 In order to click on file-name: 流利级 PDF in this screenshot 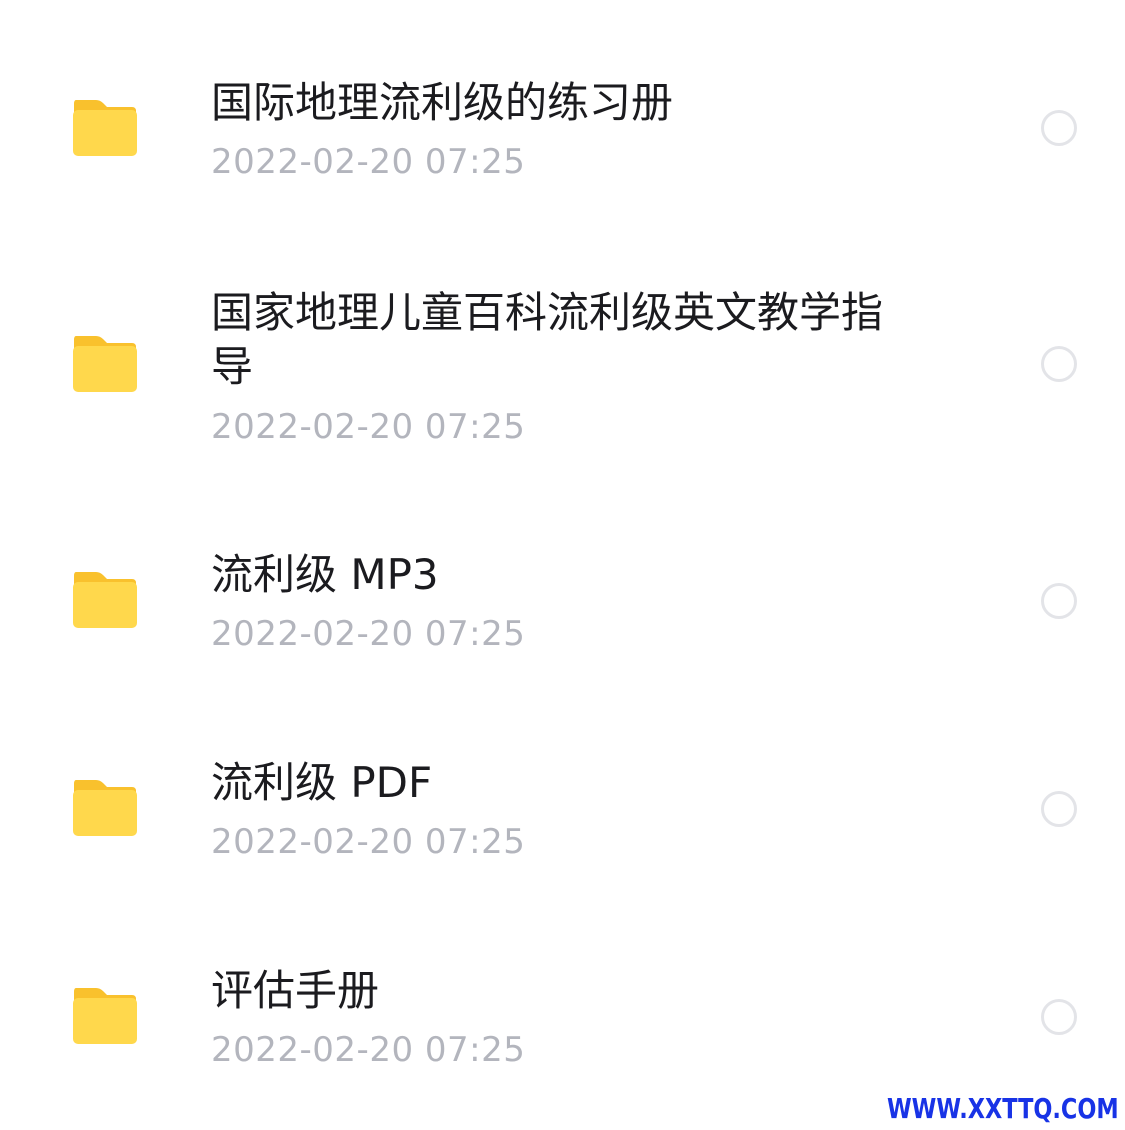, I will do `click(322, 782)`.